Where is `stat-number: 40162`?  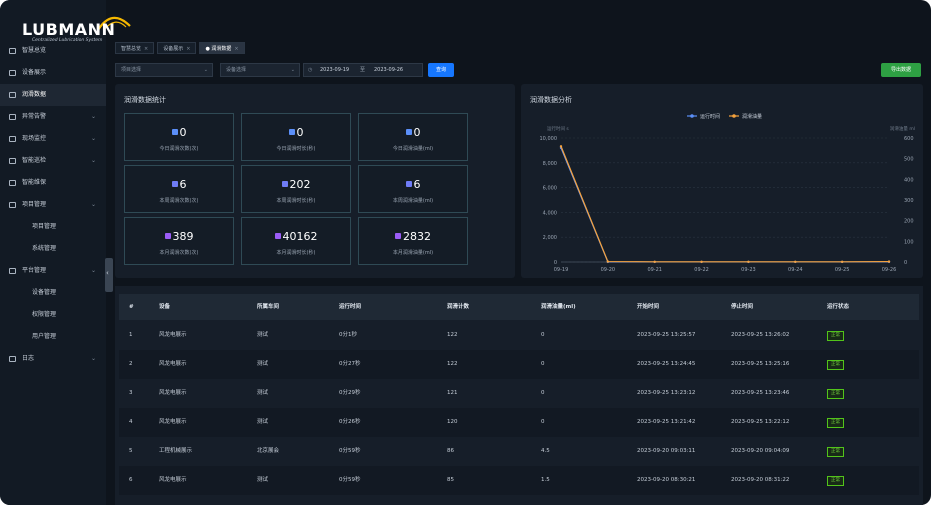
stat-number: 40162 is located at coordinates (300, 236).